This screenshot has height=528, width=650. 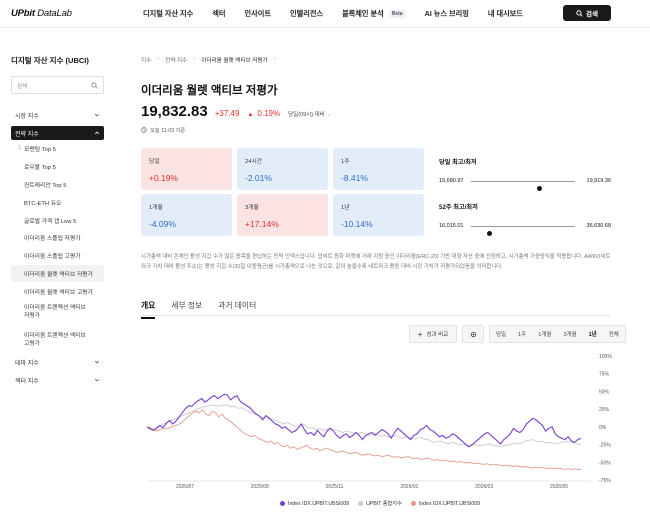 I want to click on y-tick-label: -25%, so click(x=605, y=446).